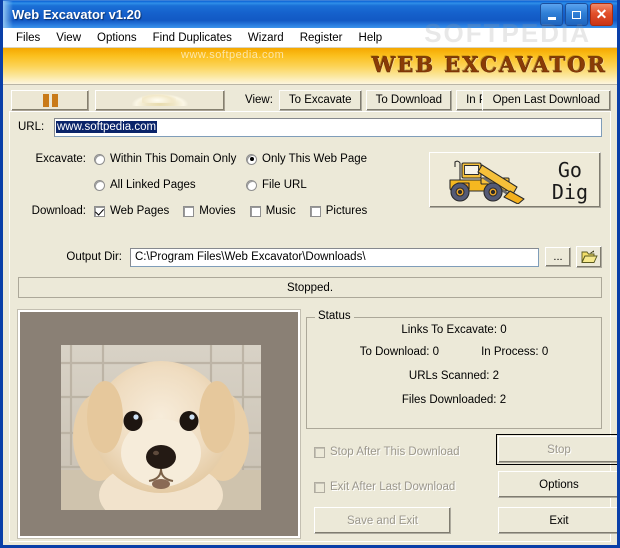 This screenshot has height=548, width=620. I want to click on radio-all-linked-pages: All Linked Pages, so click(170, 185).